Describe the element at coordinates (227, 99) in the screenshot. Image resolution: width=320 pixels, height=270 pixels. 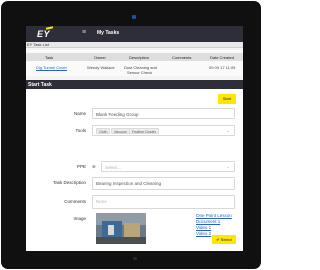
I see `start-button: Start` at that location.